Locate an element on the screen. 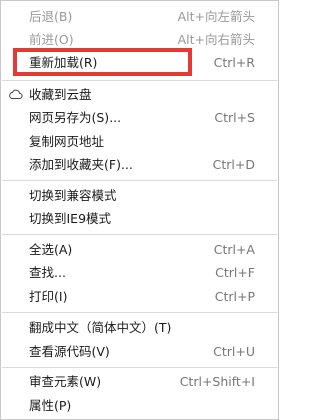 The image size is (320, 420). menu-item-save-to-cloud-label: 收藏到云盘 is located at coordinates (60, 94).